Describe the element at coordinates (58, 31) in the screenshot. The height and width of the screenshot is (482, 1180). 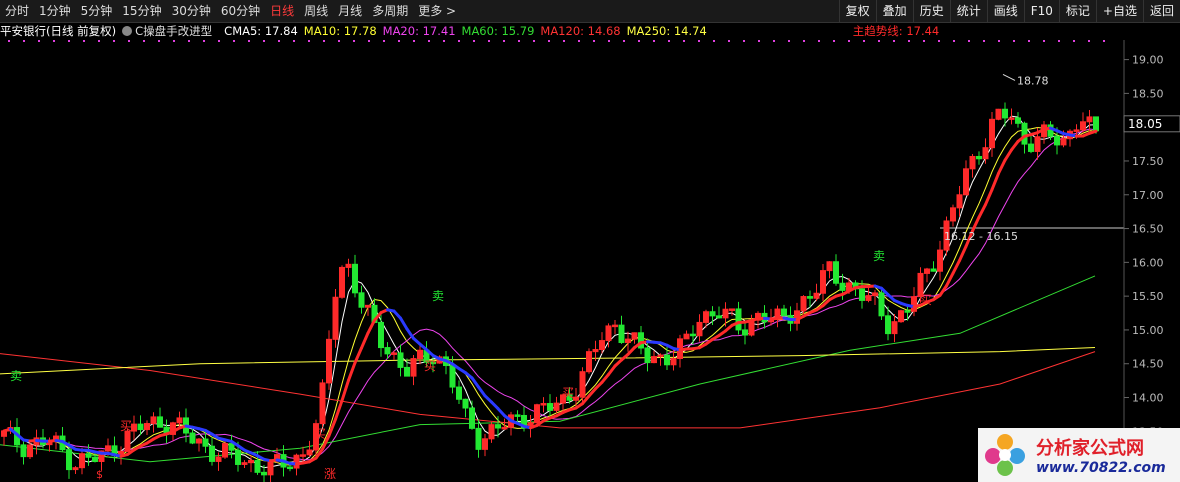
I see `stock-name: 平安银行(日线 前复权)` at that location.